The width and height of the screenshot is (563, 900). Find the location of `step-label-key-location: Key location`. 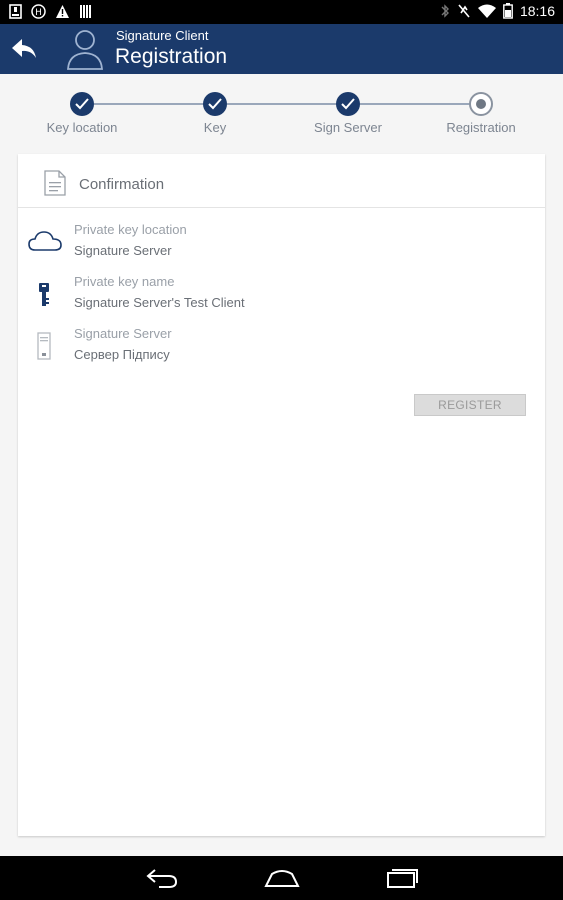

step-label-key-location: Key location is located at coordinates (82, 127).